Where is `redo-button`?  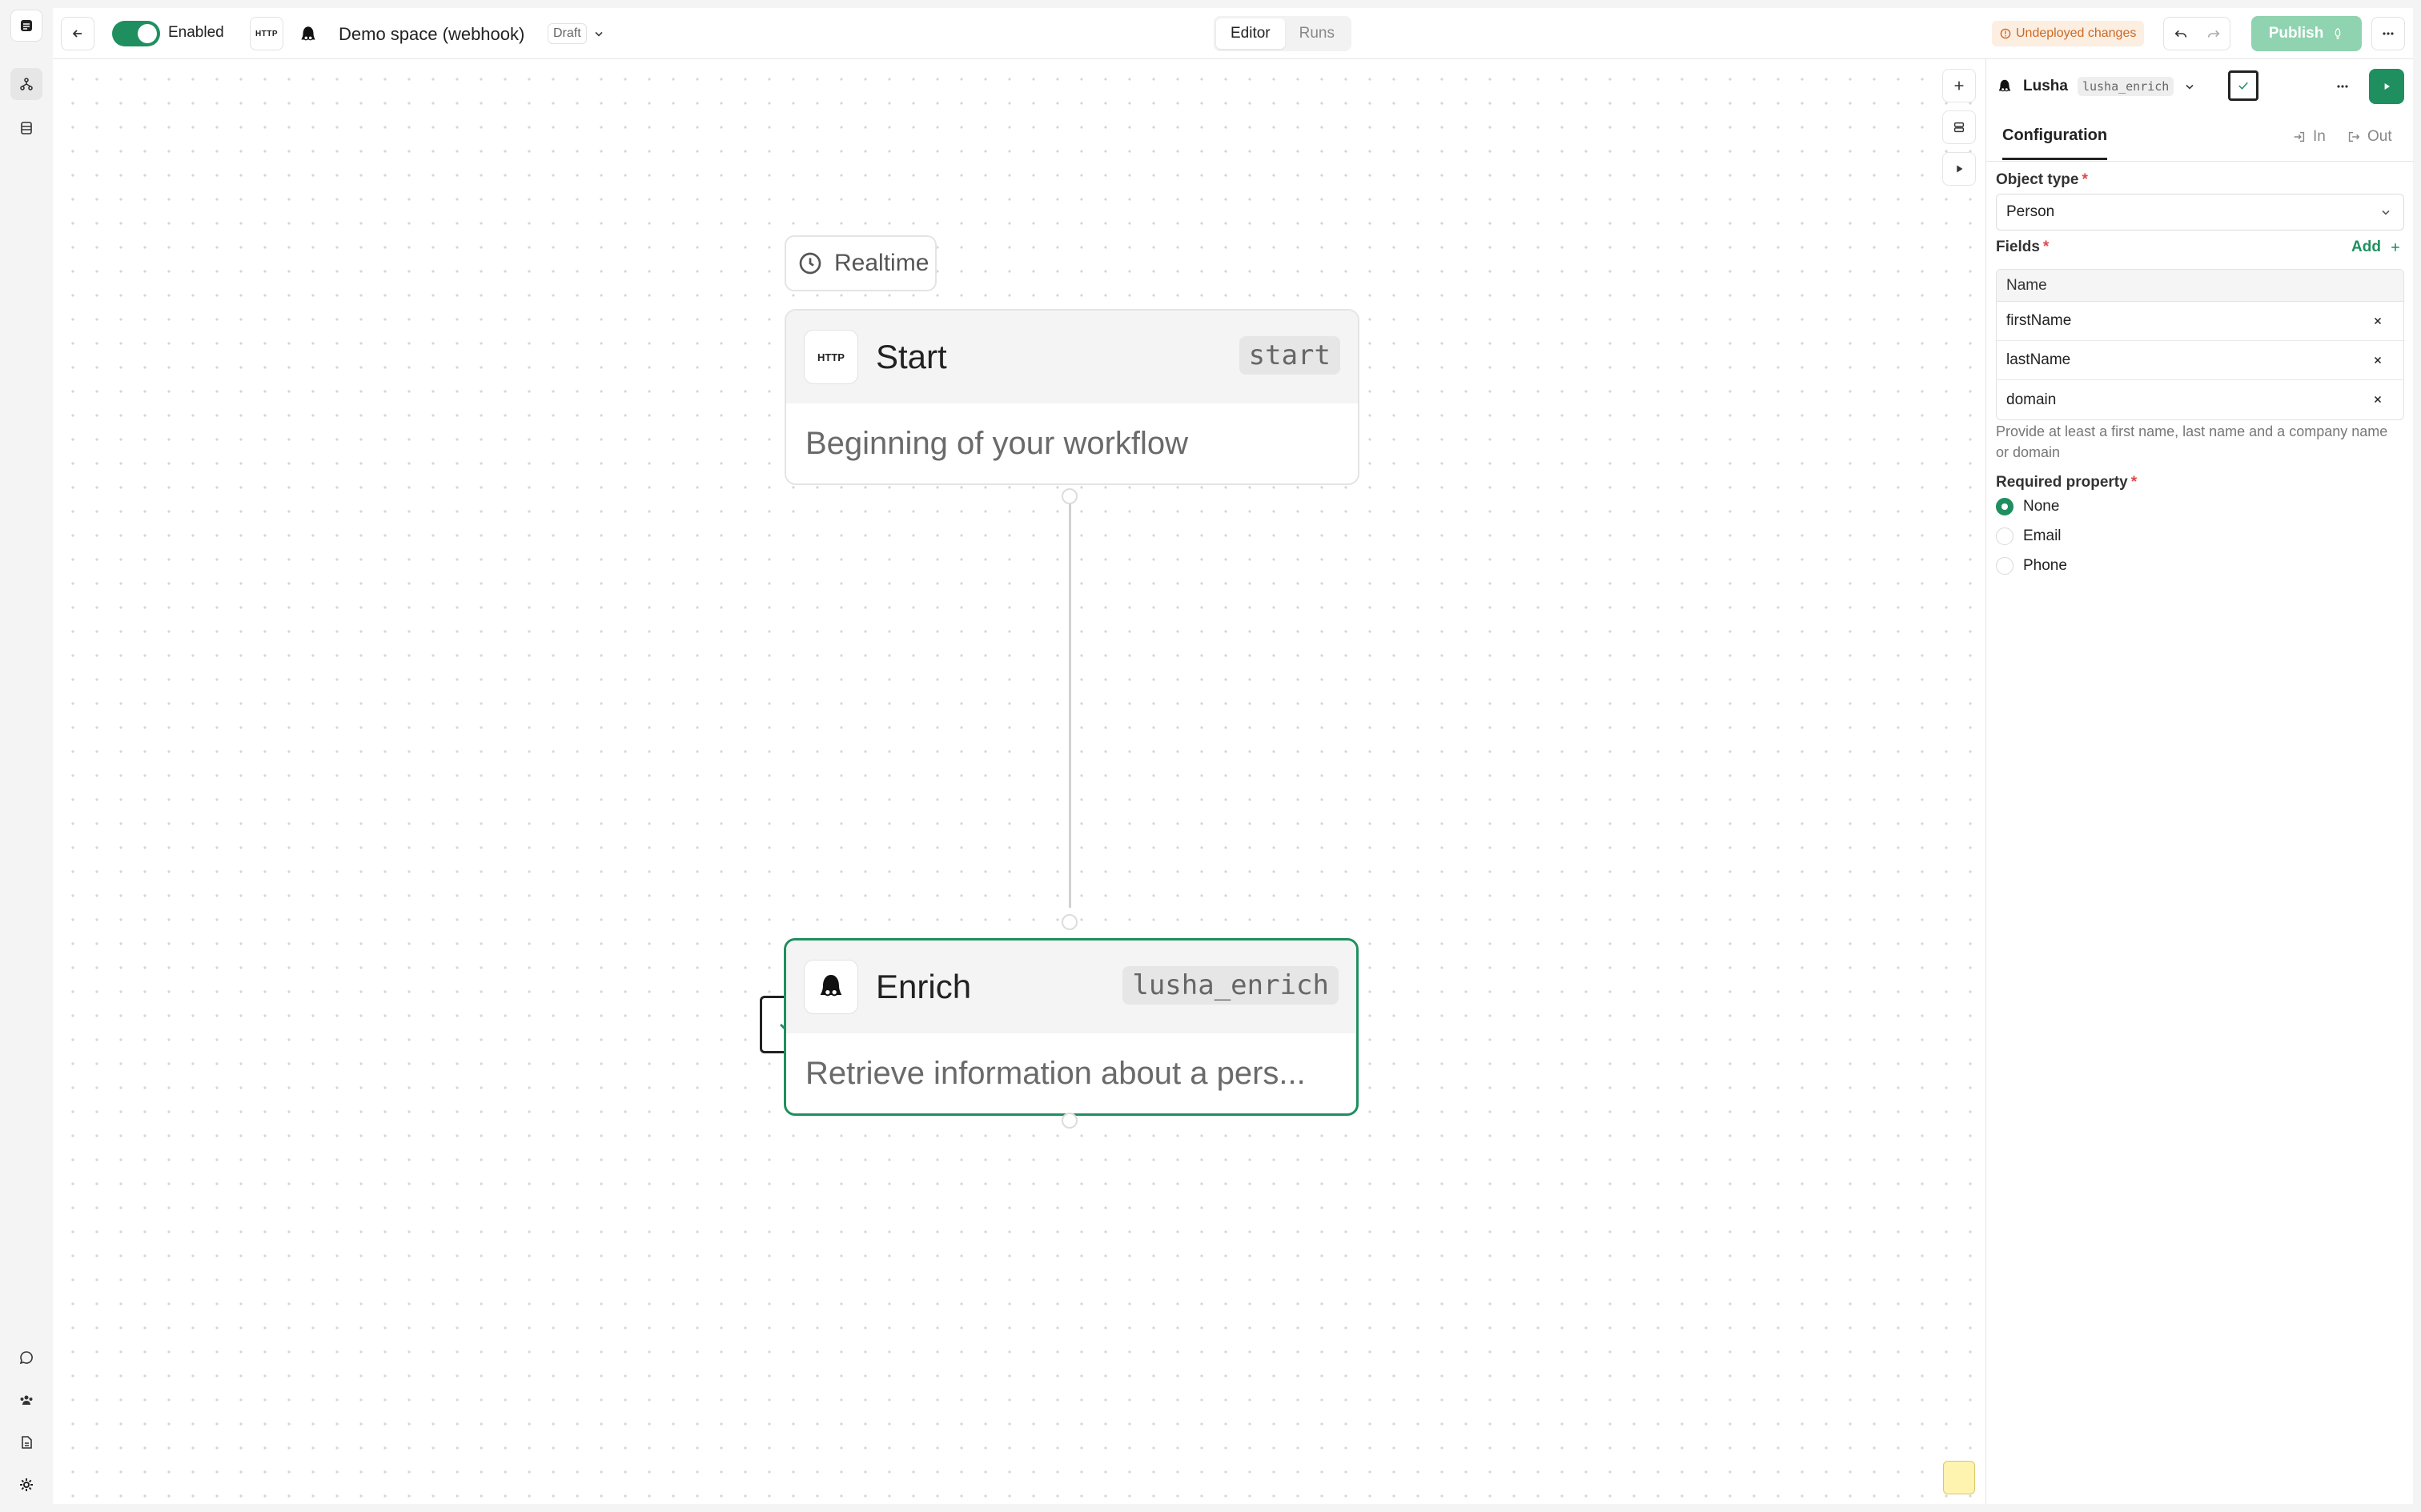 redo-button is located at coordinates (2214, 33).